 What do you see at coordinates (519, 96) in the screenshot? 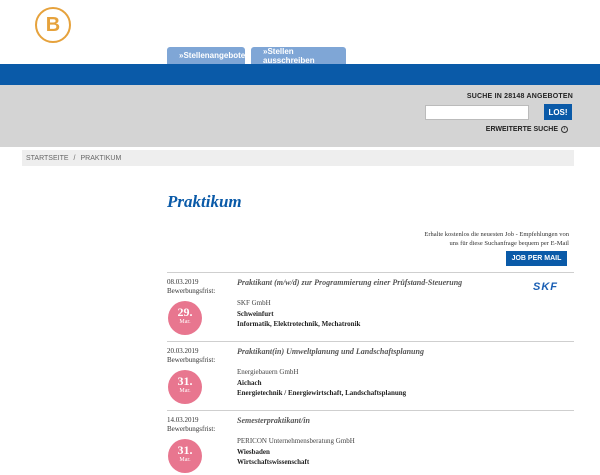
I see `search-count-label: SUCHE IN 28148 ANGEBOTEN` at bounding box center [519, 96].